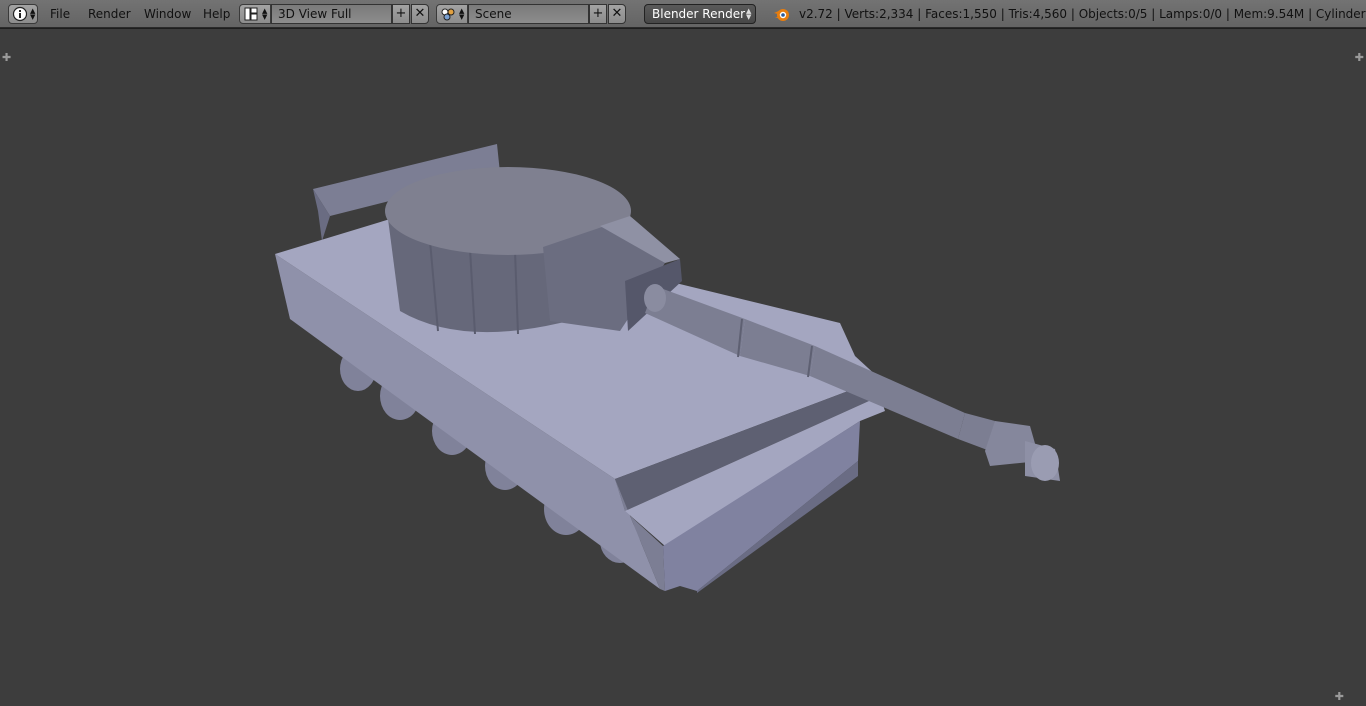 Image resolution: width=1366 pixels, height=706 pixels. What do you see at coordinates (167, 14) in the screenshot?
I see `menu-window: Window` at bounding box center [167, 14].